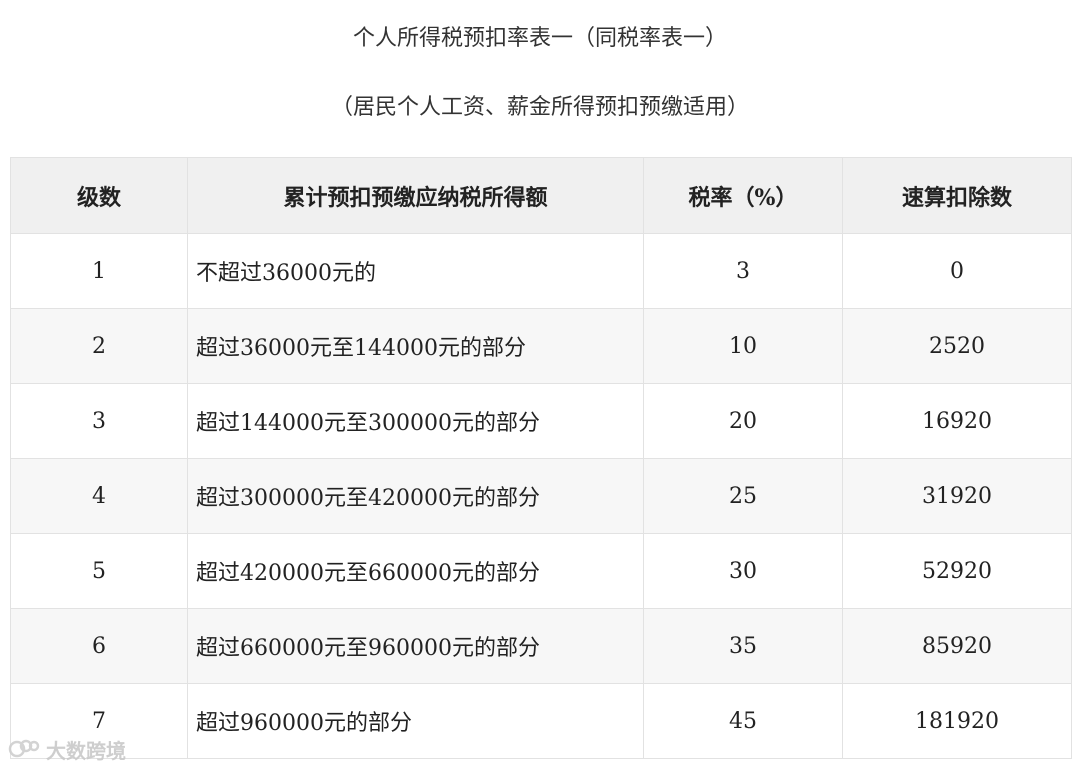 This screenshot has width=1080, height=771. I want to click on header-tax-rate: 税率（%）, so click(743, 195).